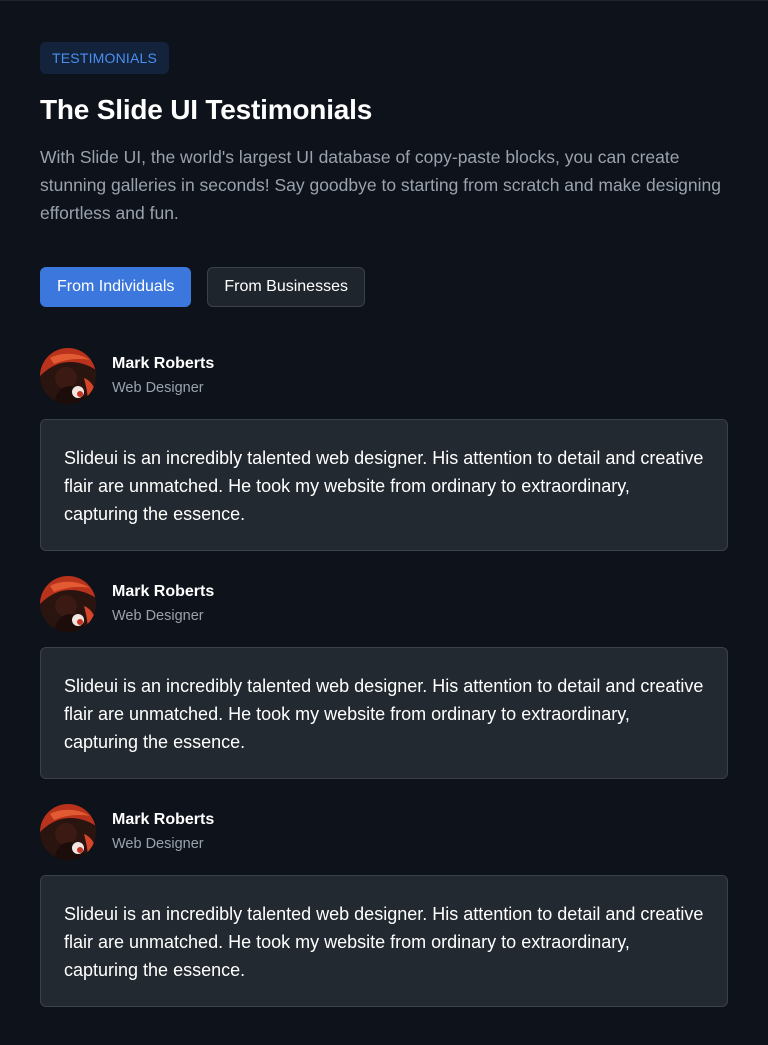 Image resolution: width=768 pixels, height=1045 pixels. Describe the element at coordinates (206, 109) in the screenshot. I see `page-title: The Slide UI Testimonials` at that location.